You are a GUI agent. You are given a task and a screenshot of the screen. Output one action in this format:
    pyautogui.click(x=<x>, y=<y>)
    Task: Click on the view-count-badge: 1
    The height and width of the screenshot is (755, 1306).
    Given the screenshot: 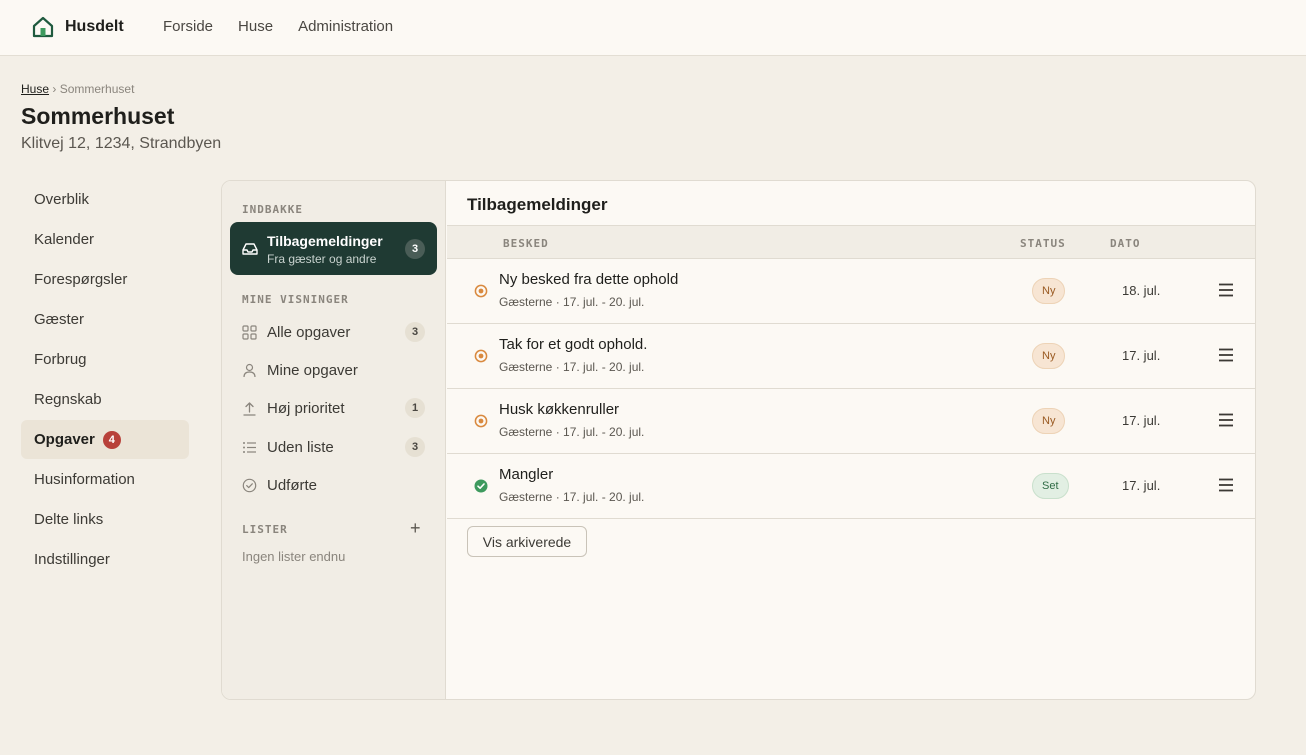 What is the action you would take?
    pyautogui.click(x=415, y=408)
    